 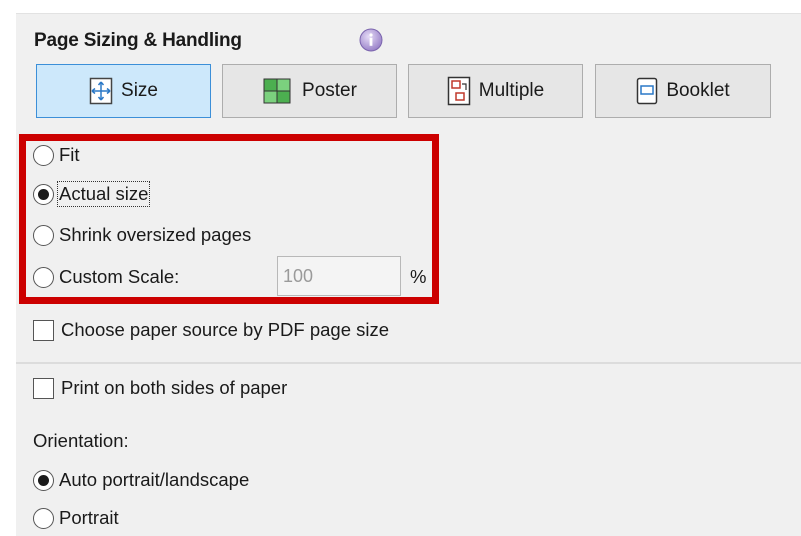 What do you see at coordinates (174, 387) in the screenshot?
I see `duplex-label: Print on both sides of paper` at bounding box center [174, 387].